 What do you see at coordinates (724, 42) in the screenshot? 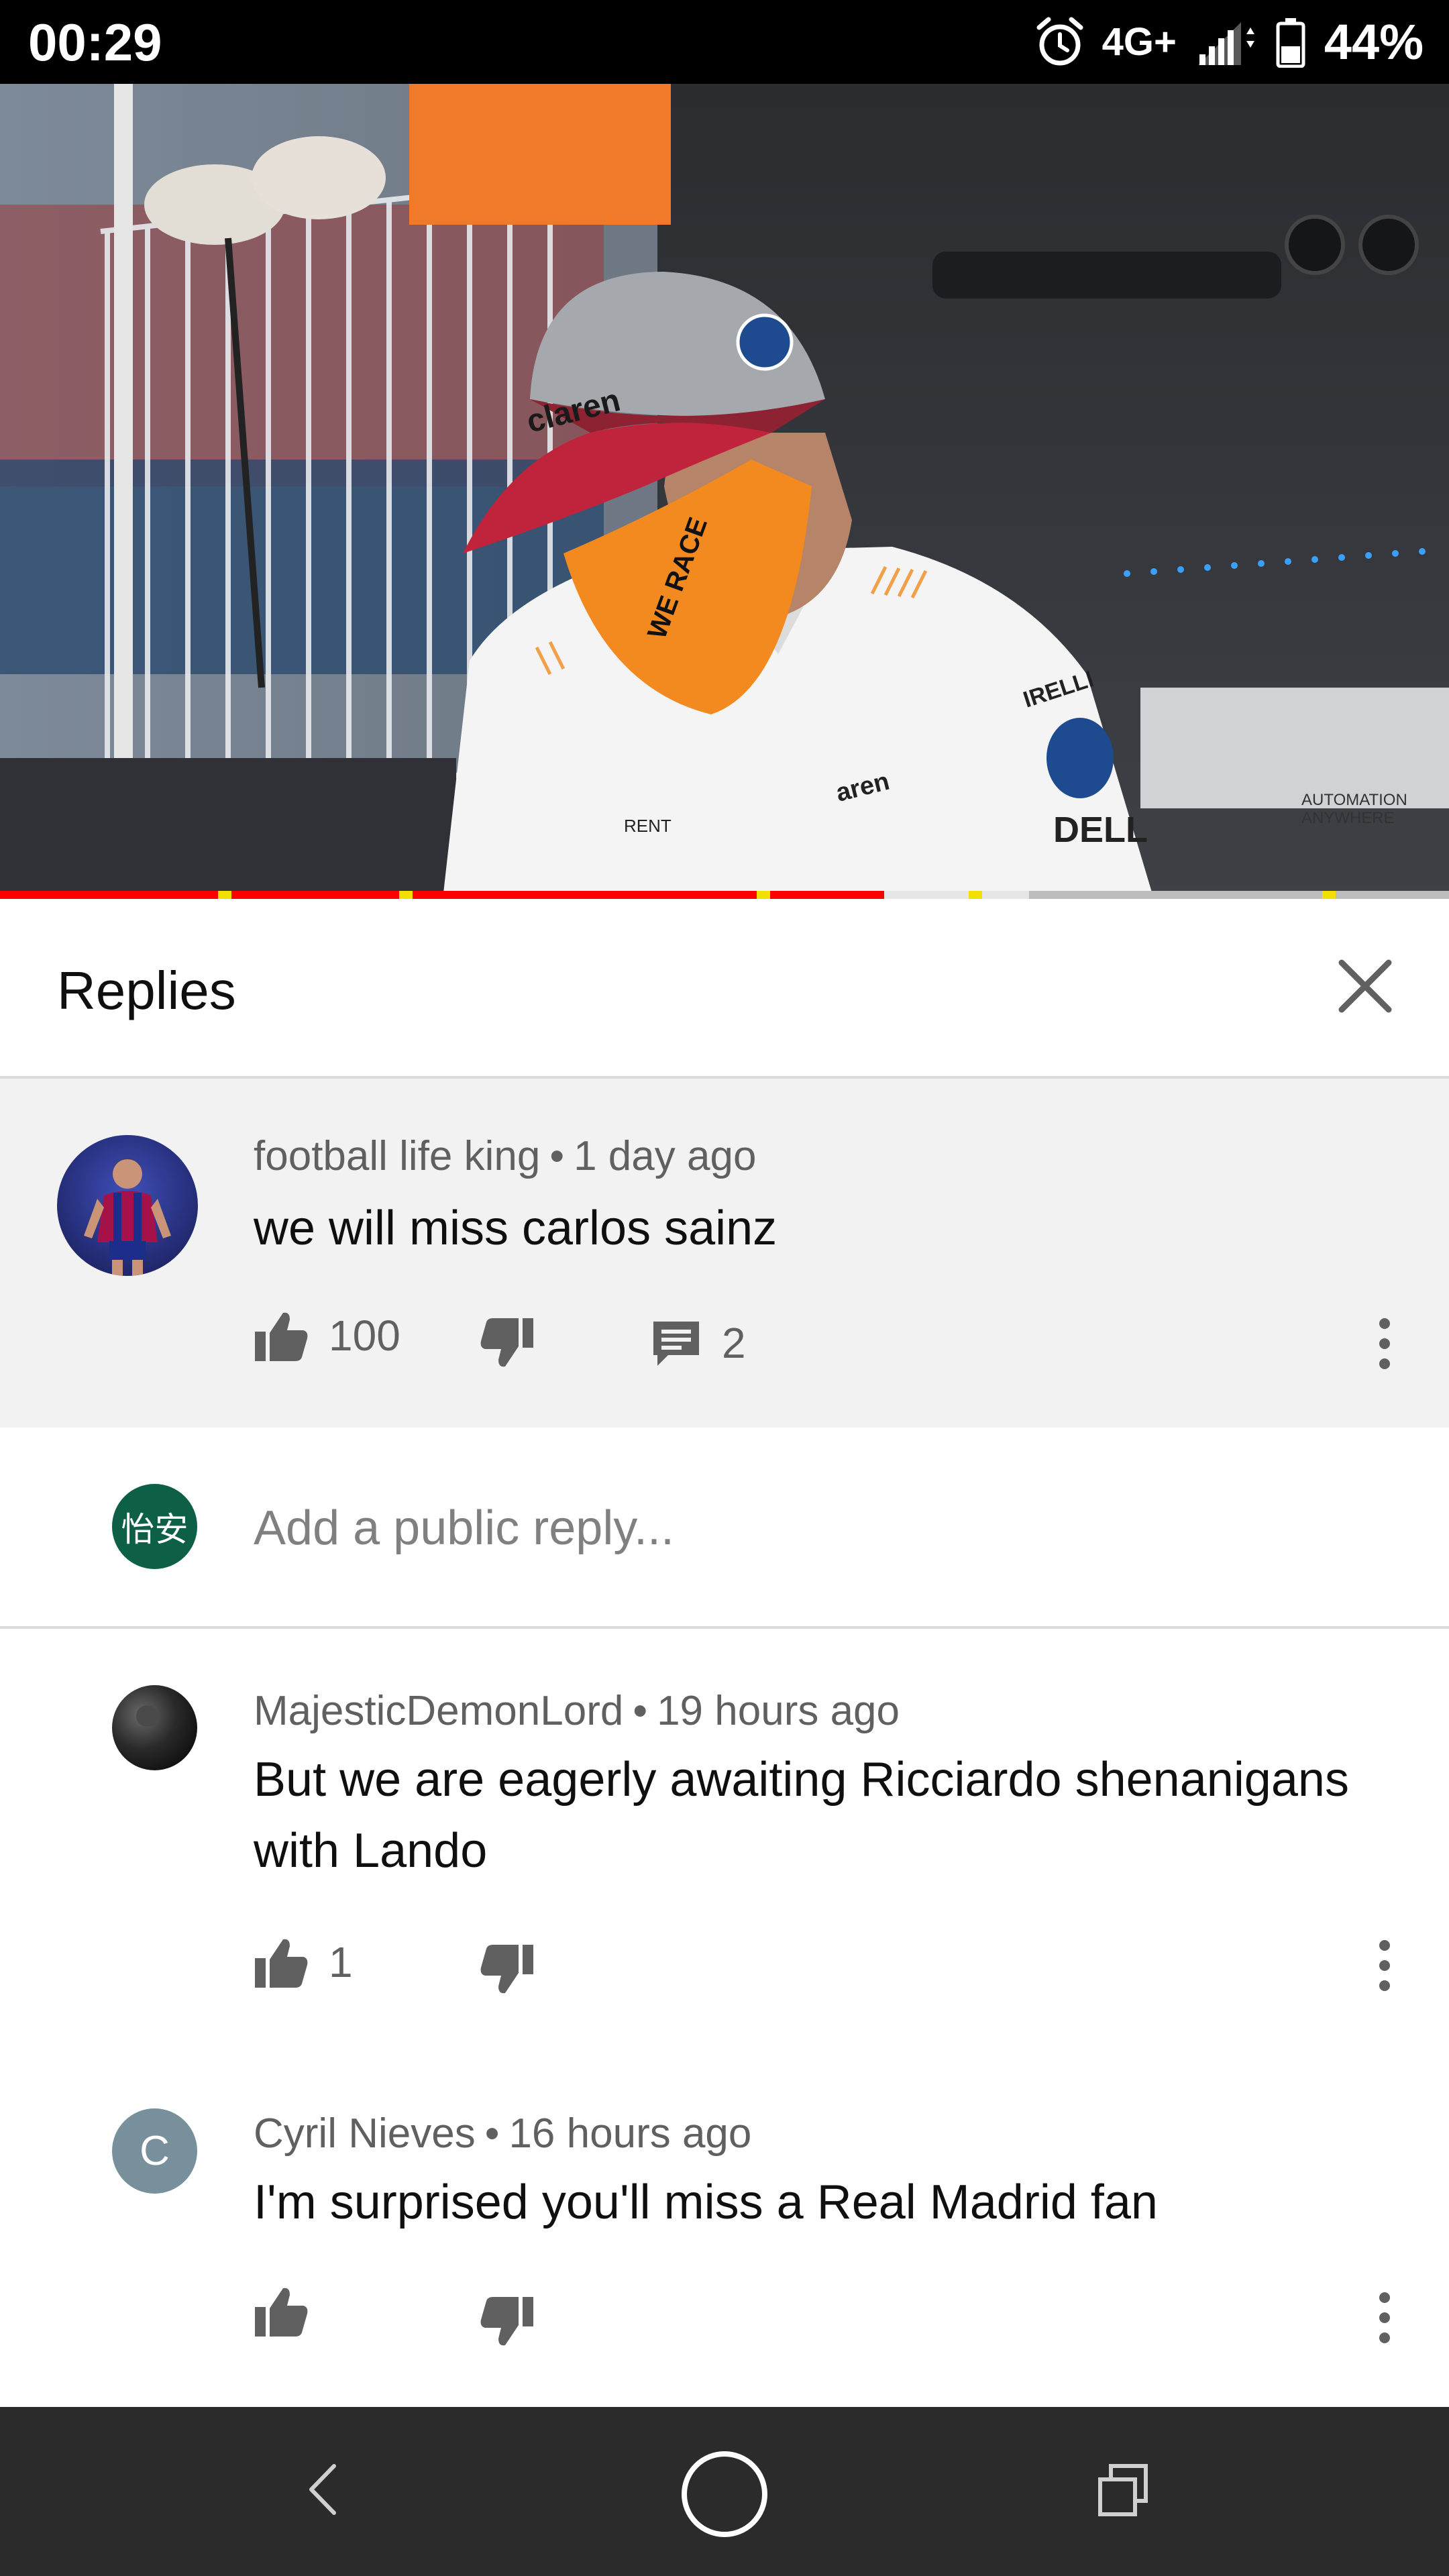
I see `status-bar: 00:29 4G+ 44%` at bounding box center [724, 42].